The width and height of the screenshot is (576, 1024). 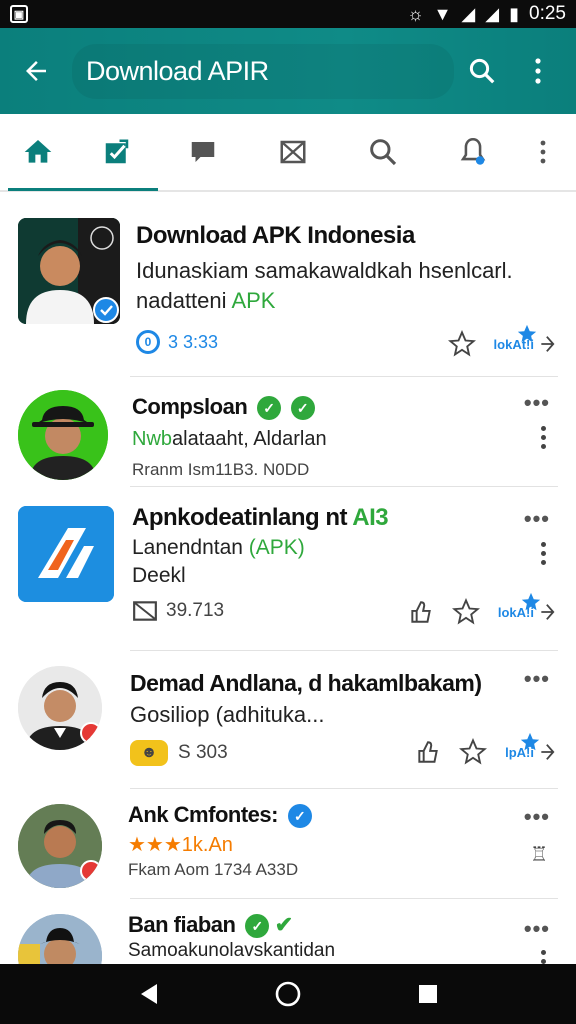 I want to click on item-title: Apnkodeatinlang nt AI3, so click(x=260, y=517).